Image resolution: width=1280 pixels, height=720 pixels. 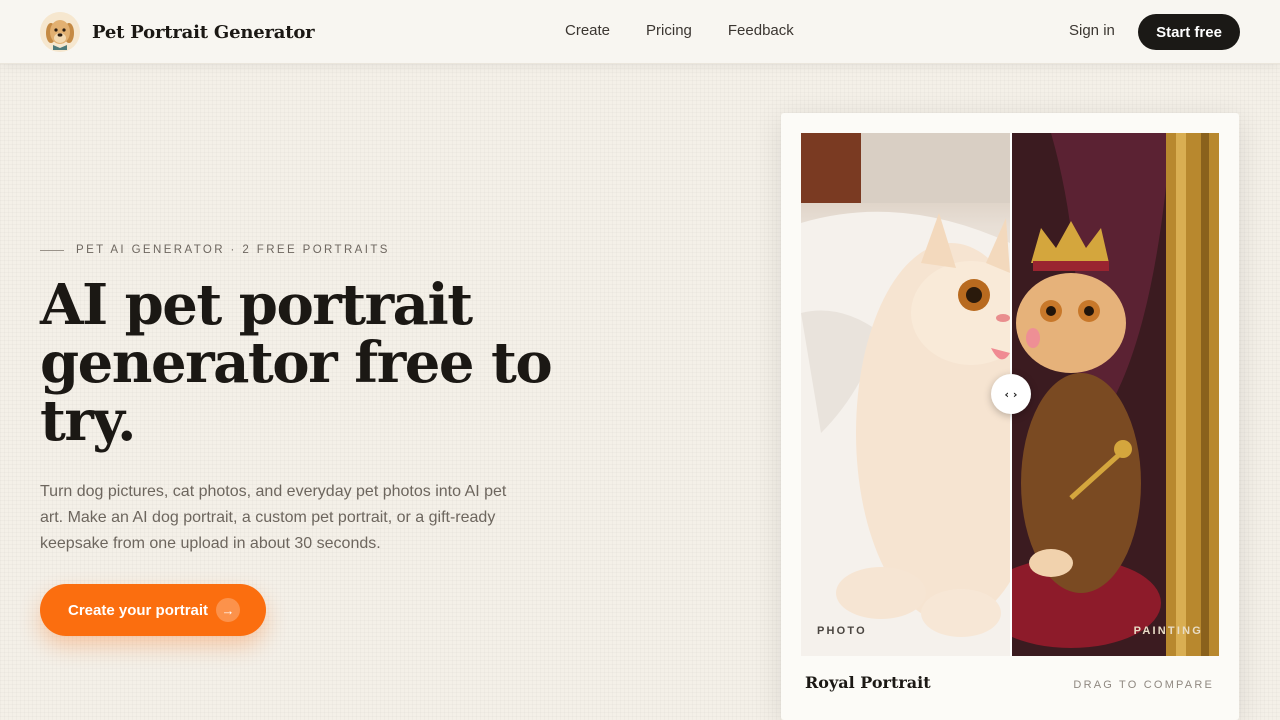 I want to click on sign-in-link: Sign in, so click(x=1092, y=30).